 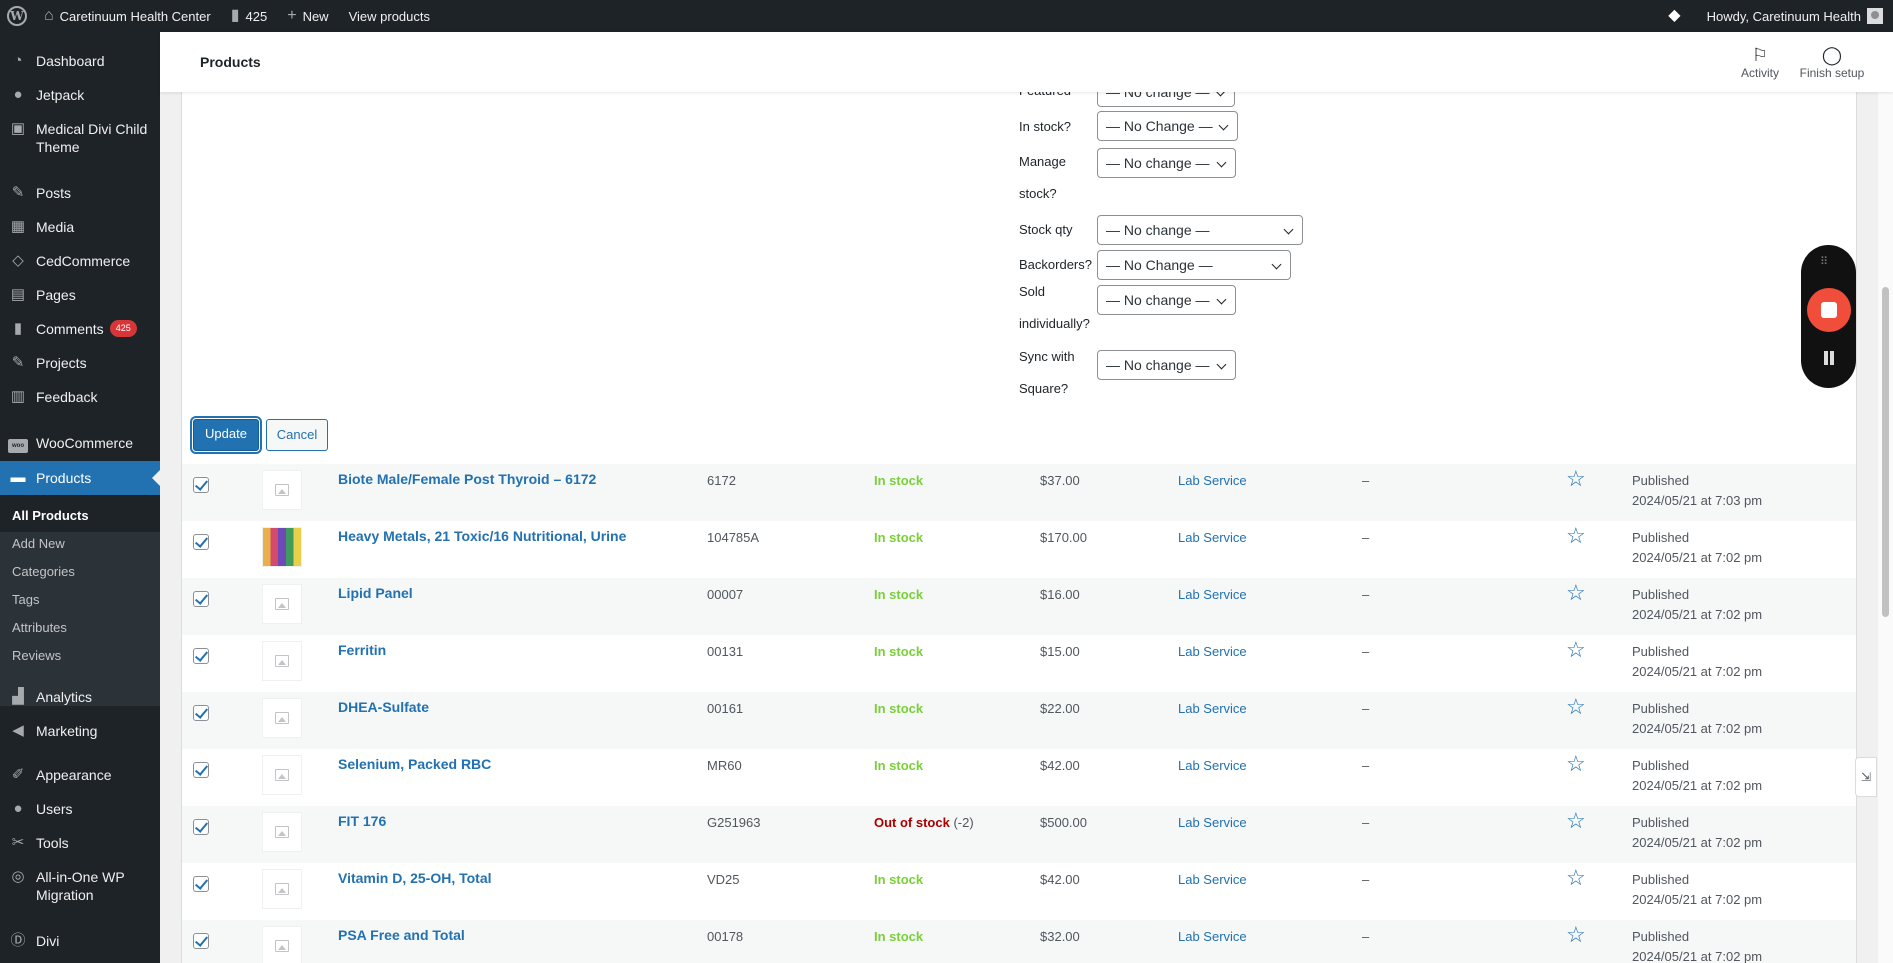 What do you see at coordinates (1060, 594) in the screenshot?
I see `product-price: $16.00` at bounding box center [1060, 594].